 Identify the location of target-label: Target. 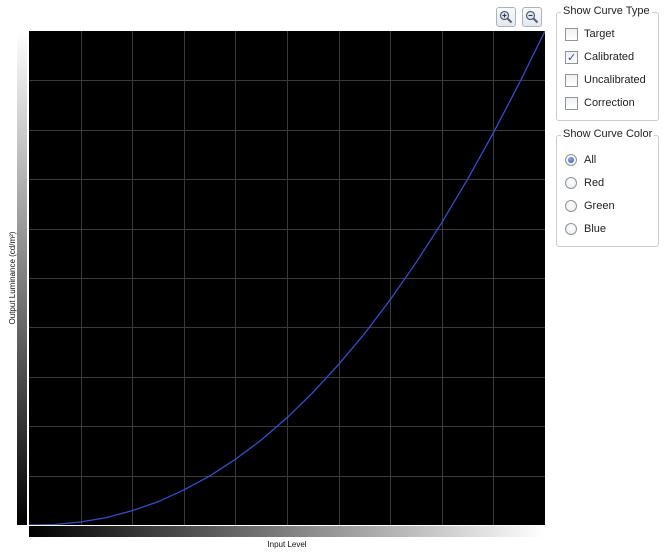
(599, 34).